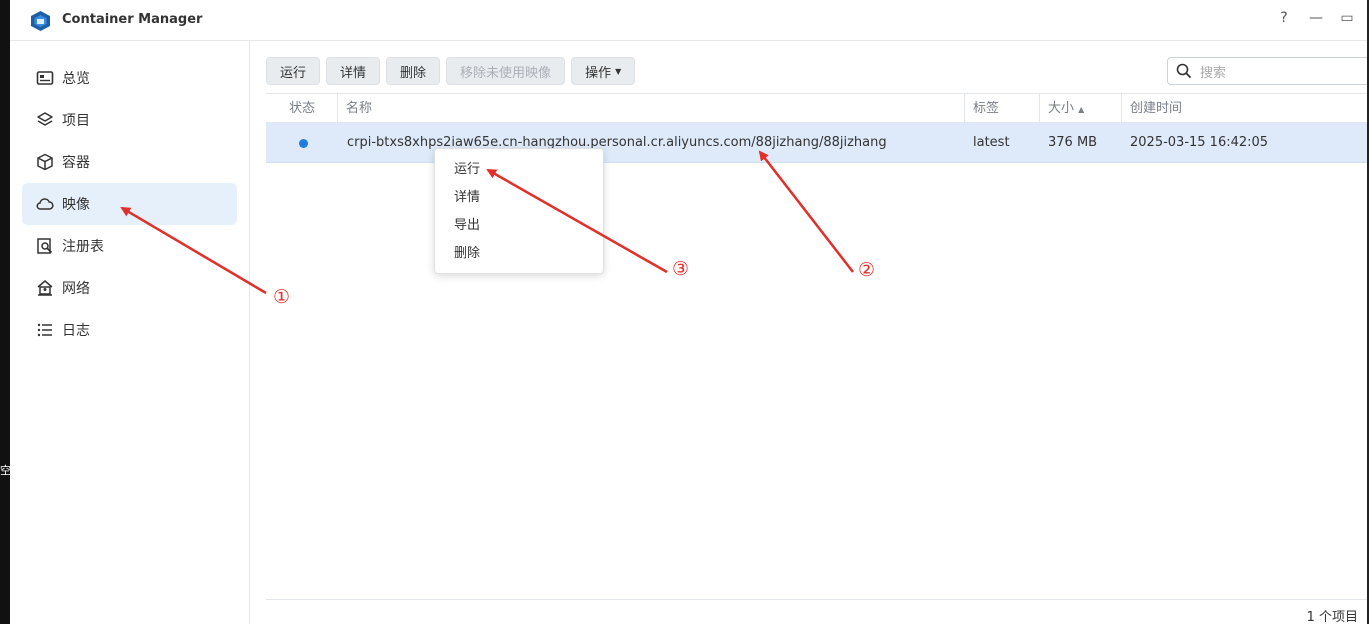 The image size is (1369, 624). I want to click on sidebar-item-registry: 注册表, so click(129, 246).